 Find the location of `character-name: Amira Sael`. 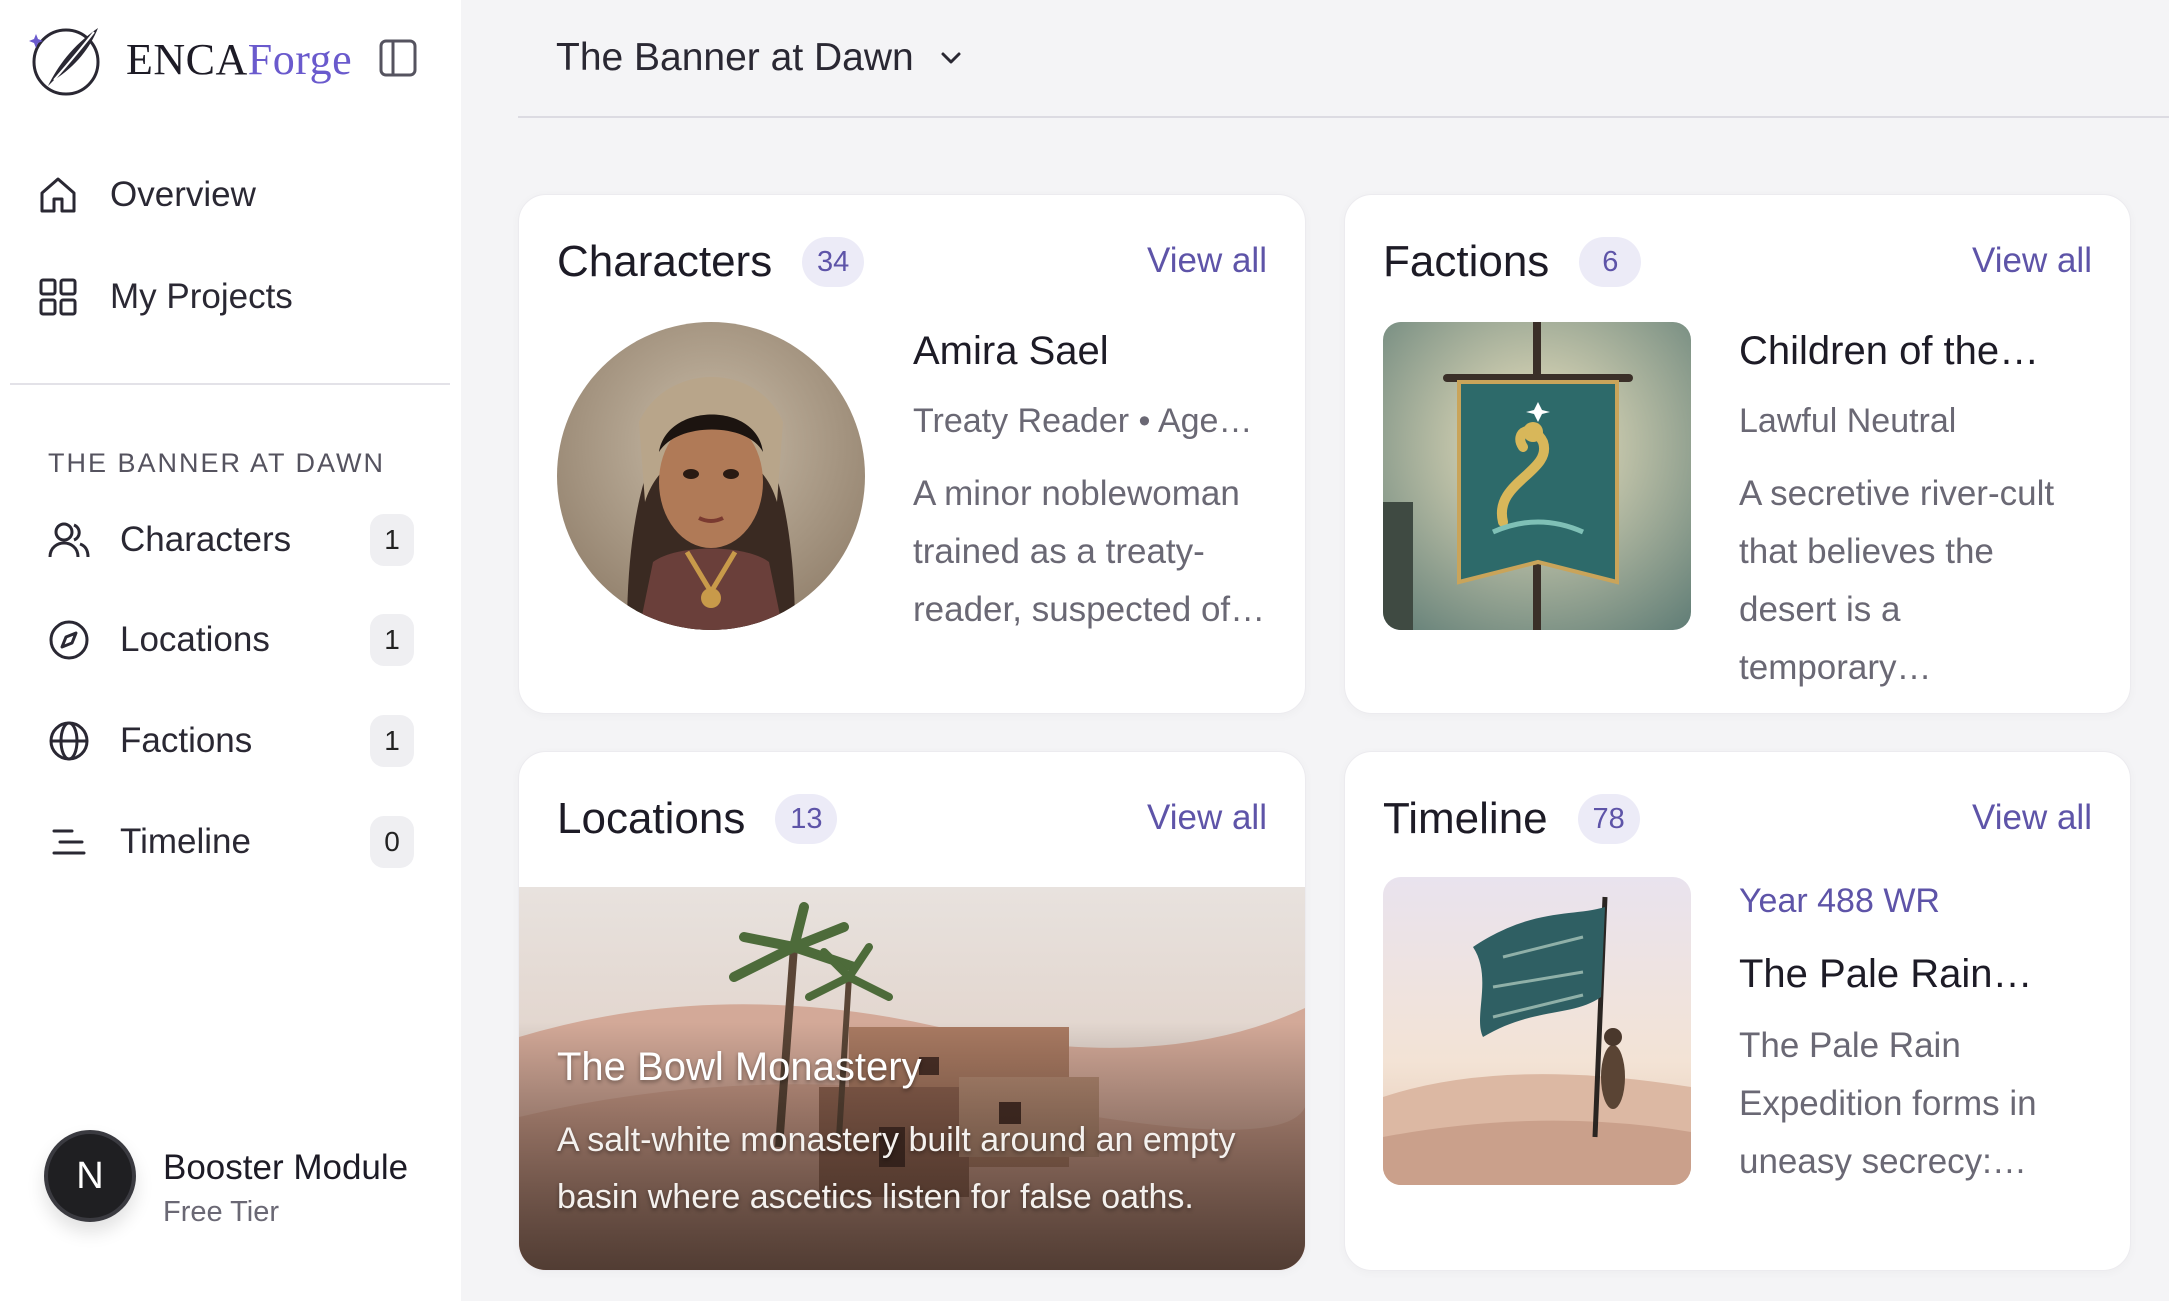

character-name: Amira Sael is located at coordinates (1011, 351).